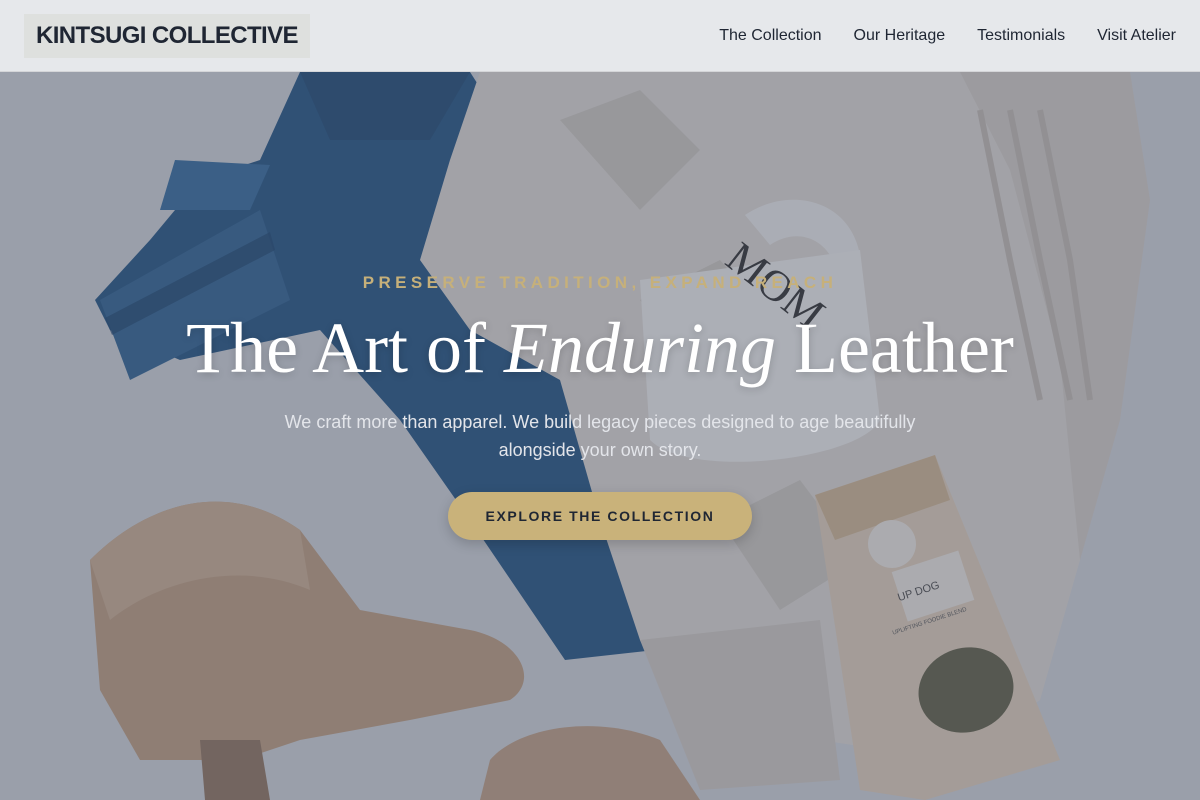 Image resolution: width=1200 pixels, height=800 pixels. I want to click on headline-part-2: Leather, so click(895, 348).